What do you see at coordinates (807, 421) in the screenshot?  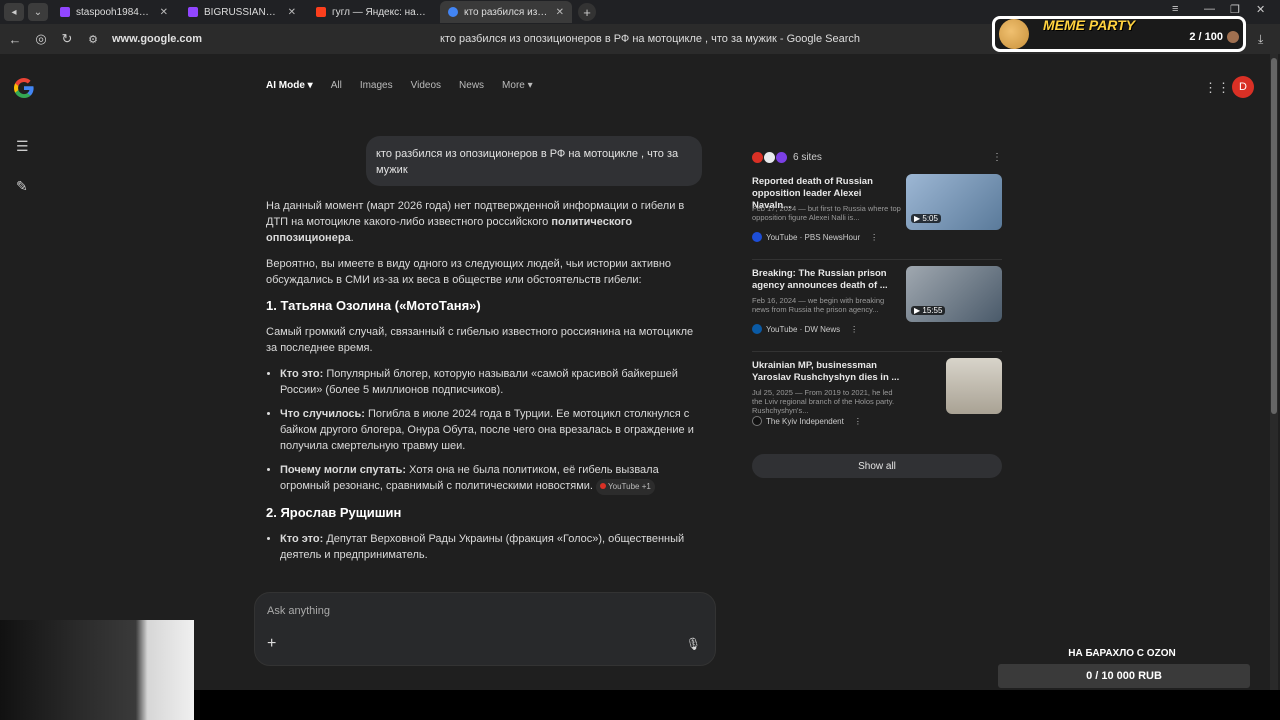 I see `source-origin: The Kyiv Independent ⋮` at bounding box center [807, 421].